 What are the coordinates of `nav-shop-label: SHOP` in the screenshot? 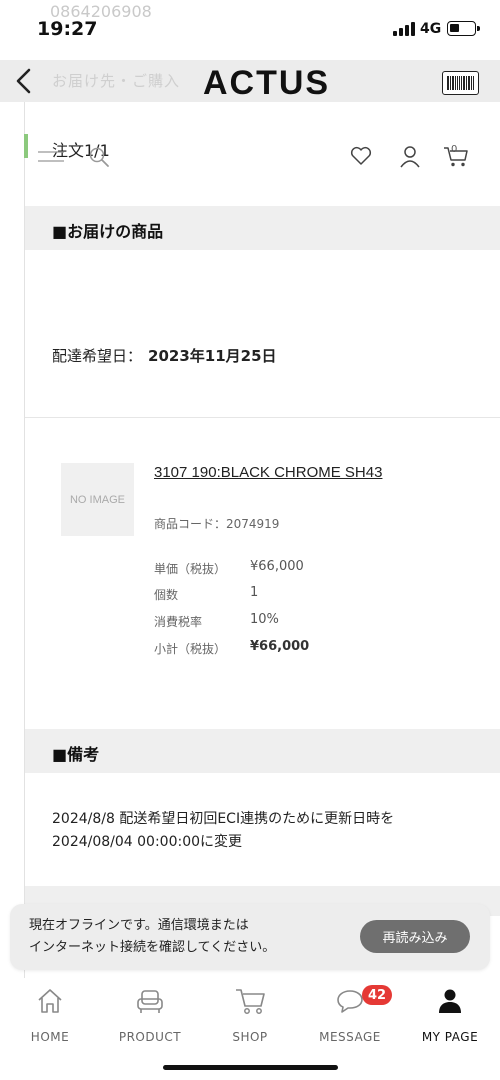 It's located at (250, 1037).